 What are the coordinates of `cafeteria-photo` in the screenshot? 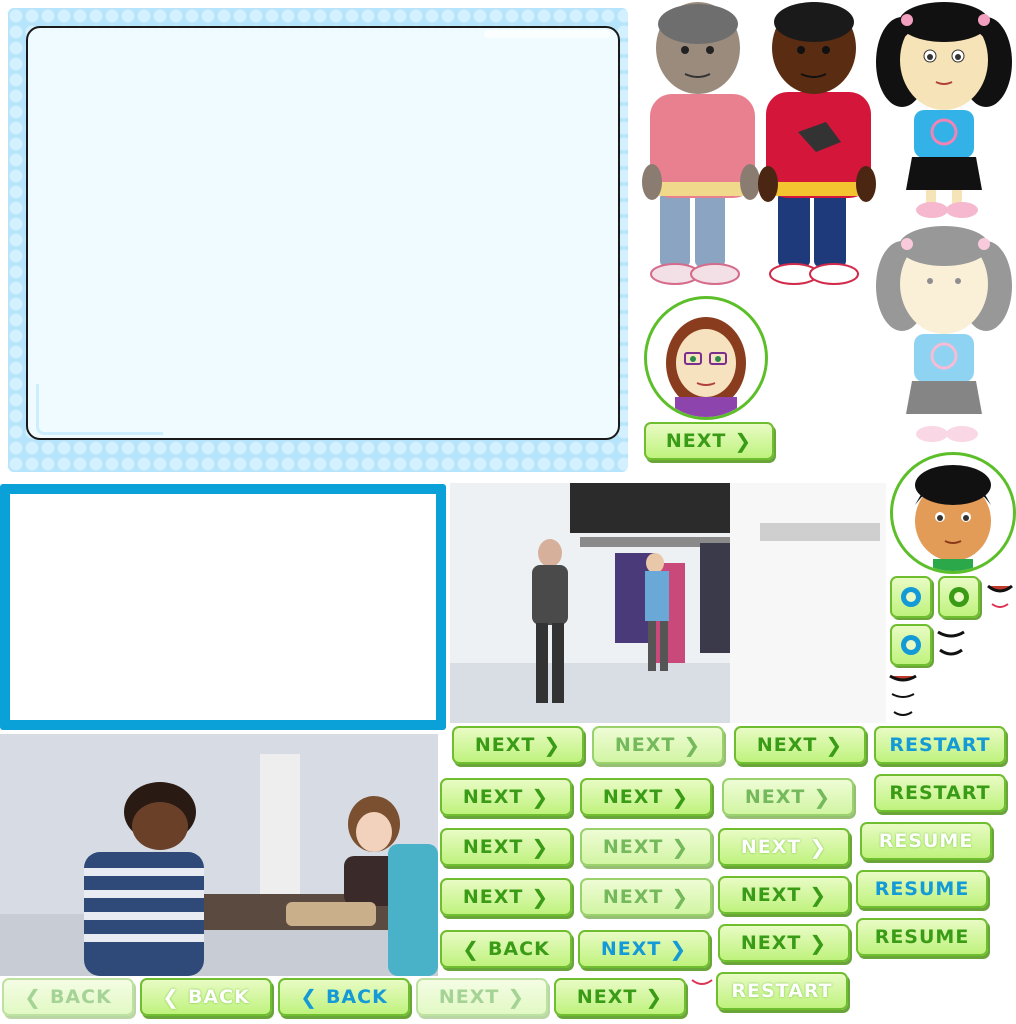 It's located at (219, 855).